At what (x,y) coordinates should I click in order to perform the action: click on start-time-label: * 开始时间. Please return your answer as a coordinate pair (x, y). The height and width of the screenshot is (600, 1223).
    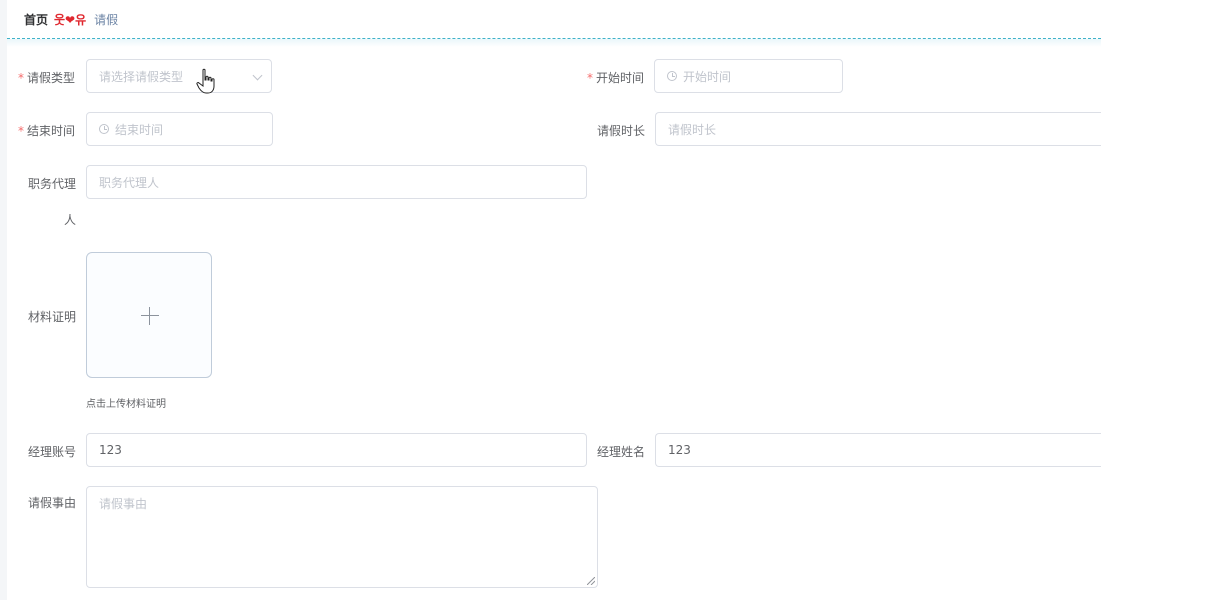
    Looking at the image, I should click on (616, 78).